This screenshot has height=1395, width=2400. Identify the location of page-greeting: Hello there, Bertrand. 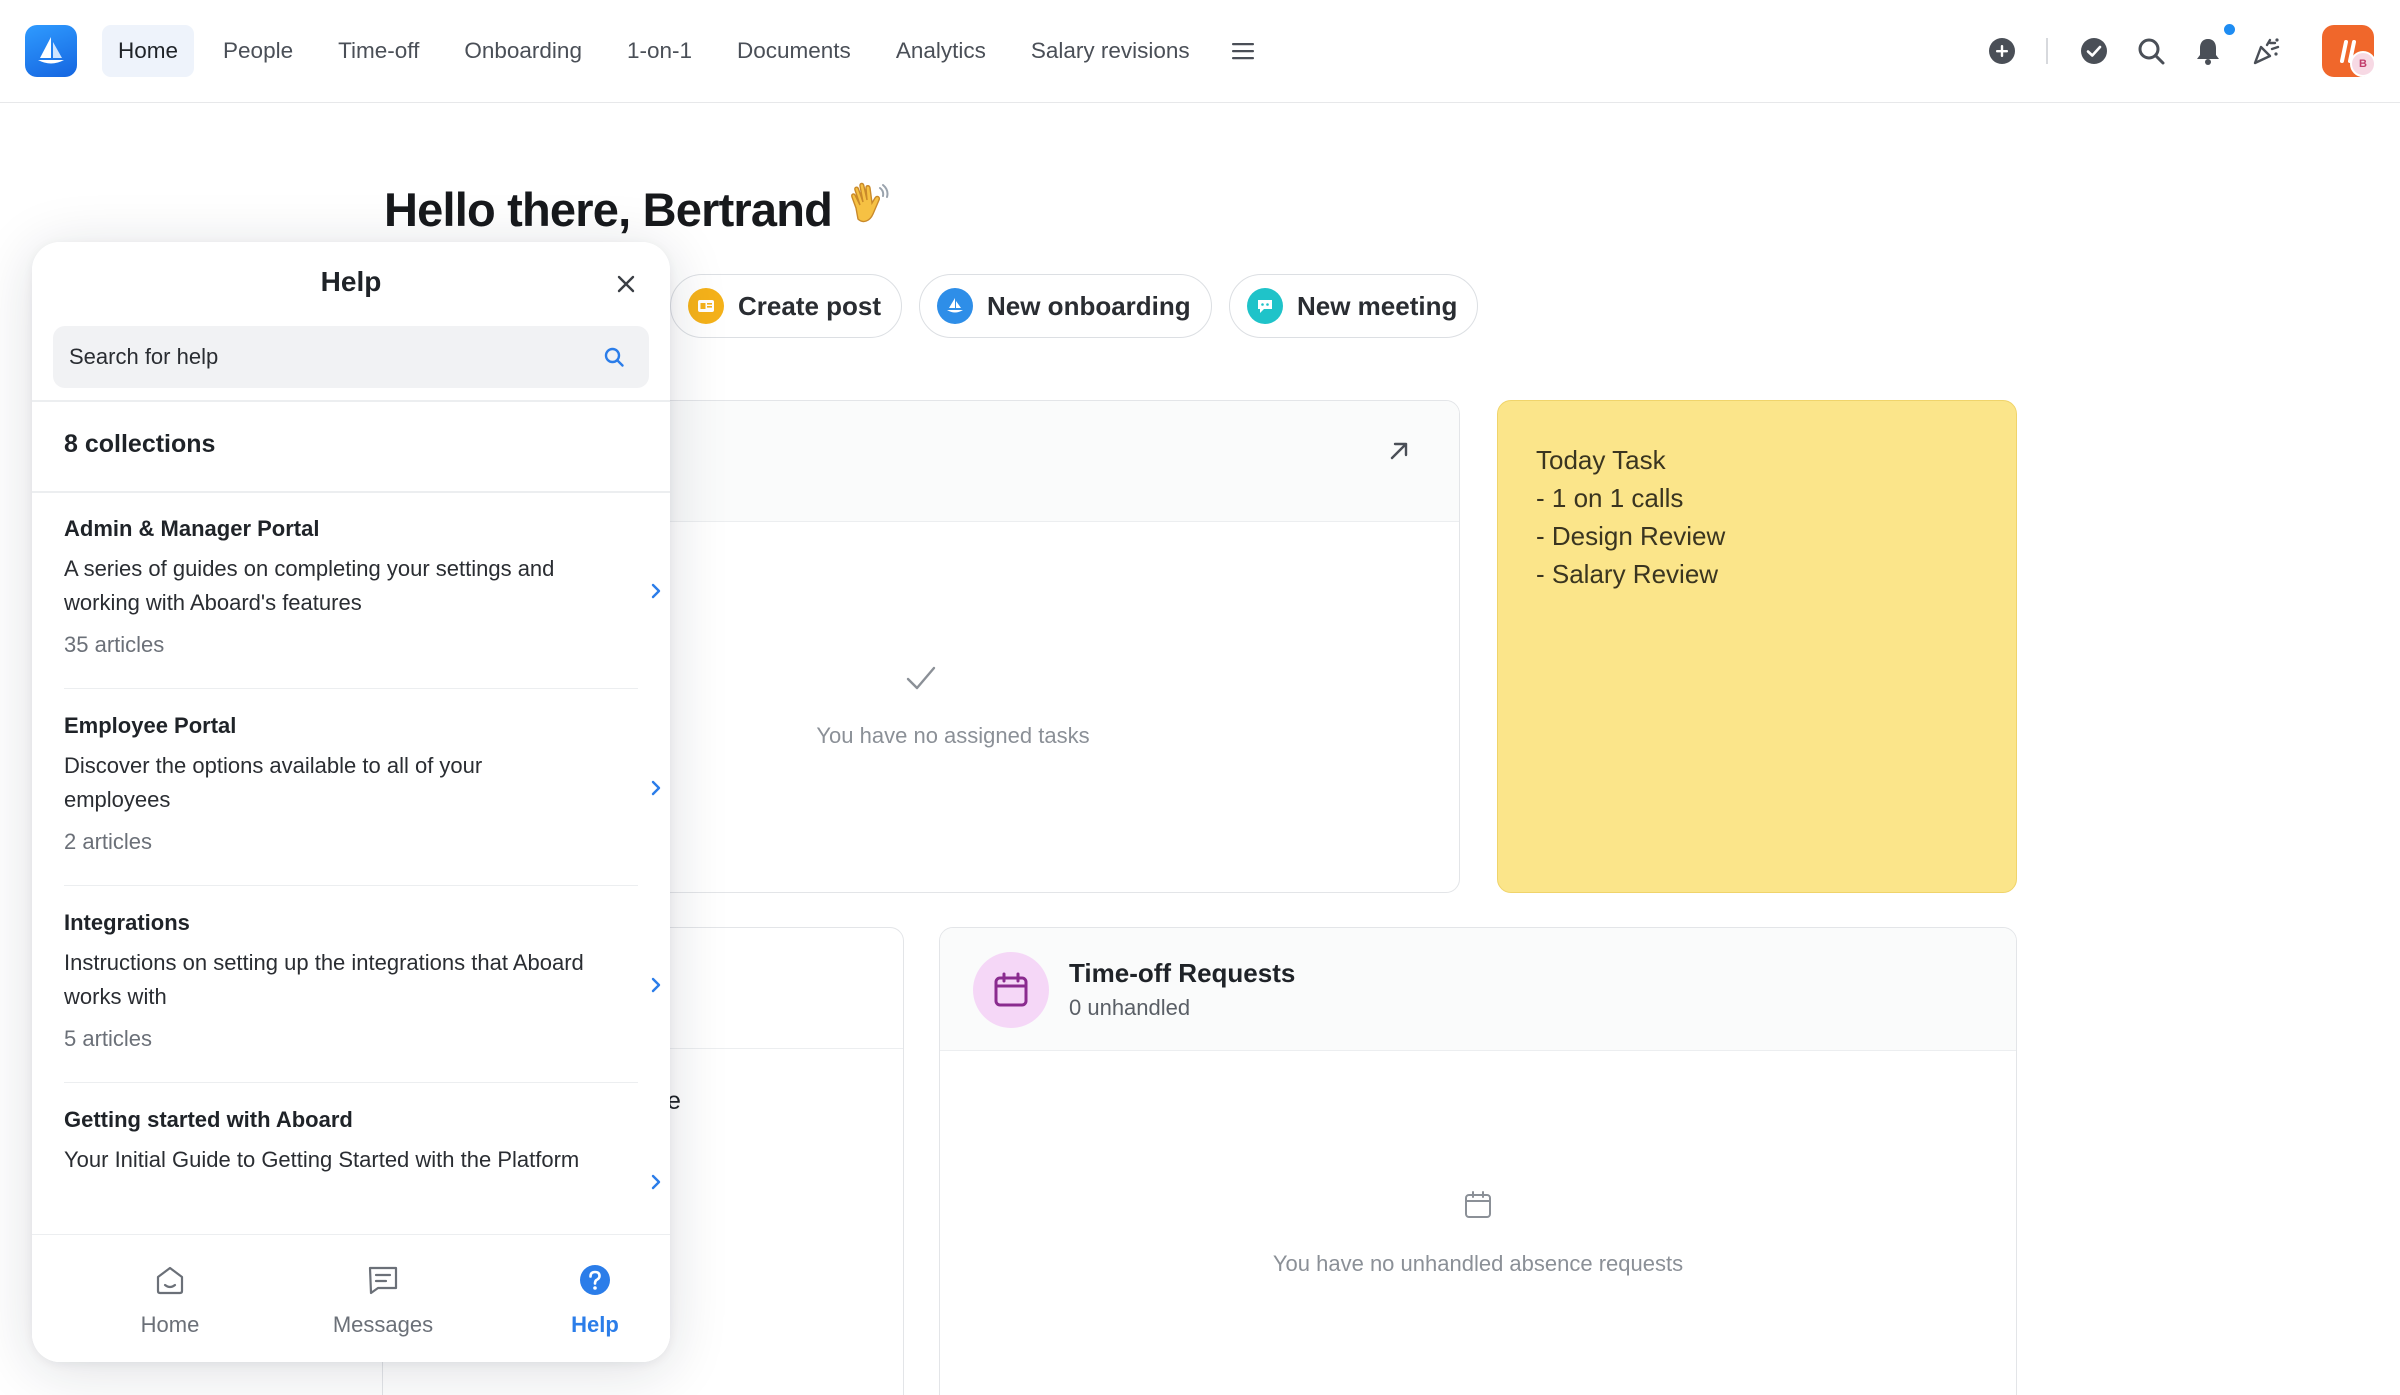
(639, 209).